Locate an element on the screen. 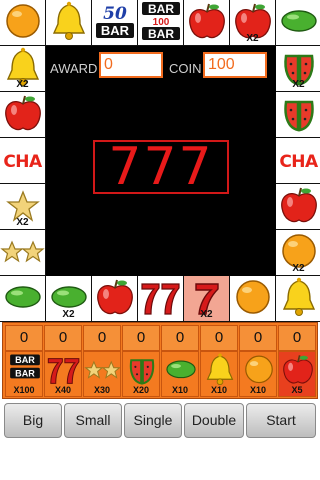  bet-amount-apple: 0 is located at coordinates (297, 338).